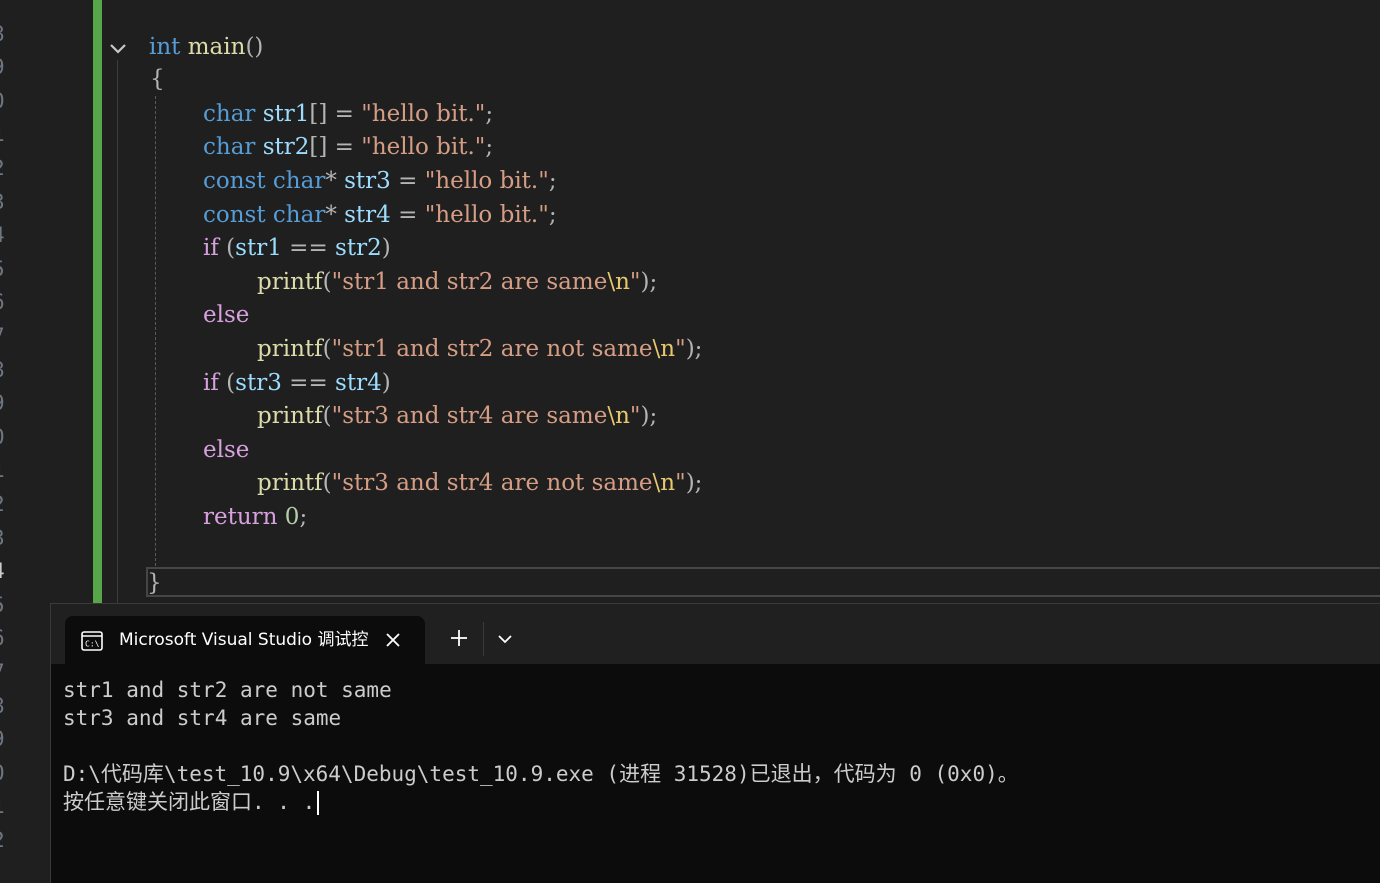  Describe the element at coordinates (286, 147) in the screenshot. I see `code-token: str2` at that location.